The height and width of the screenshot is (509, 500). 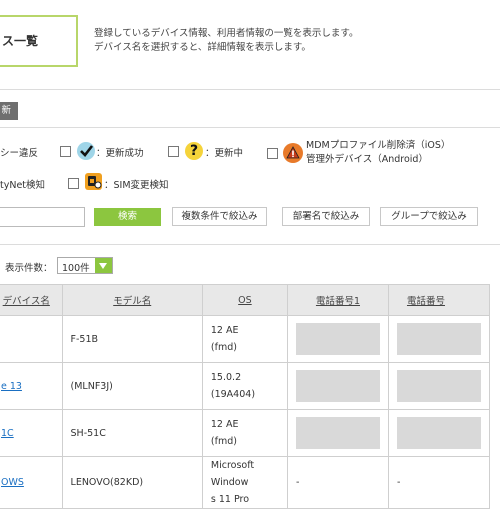 I want to click on os-line: 15.0.2 (19A404), so click(x=233, y=386).